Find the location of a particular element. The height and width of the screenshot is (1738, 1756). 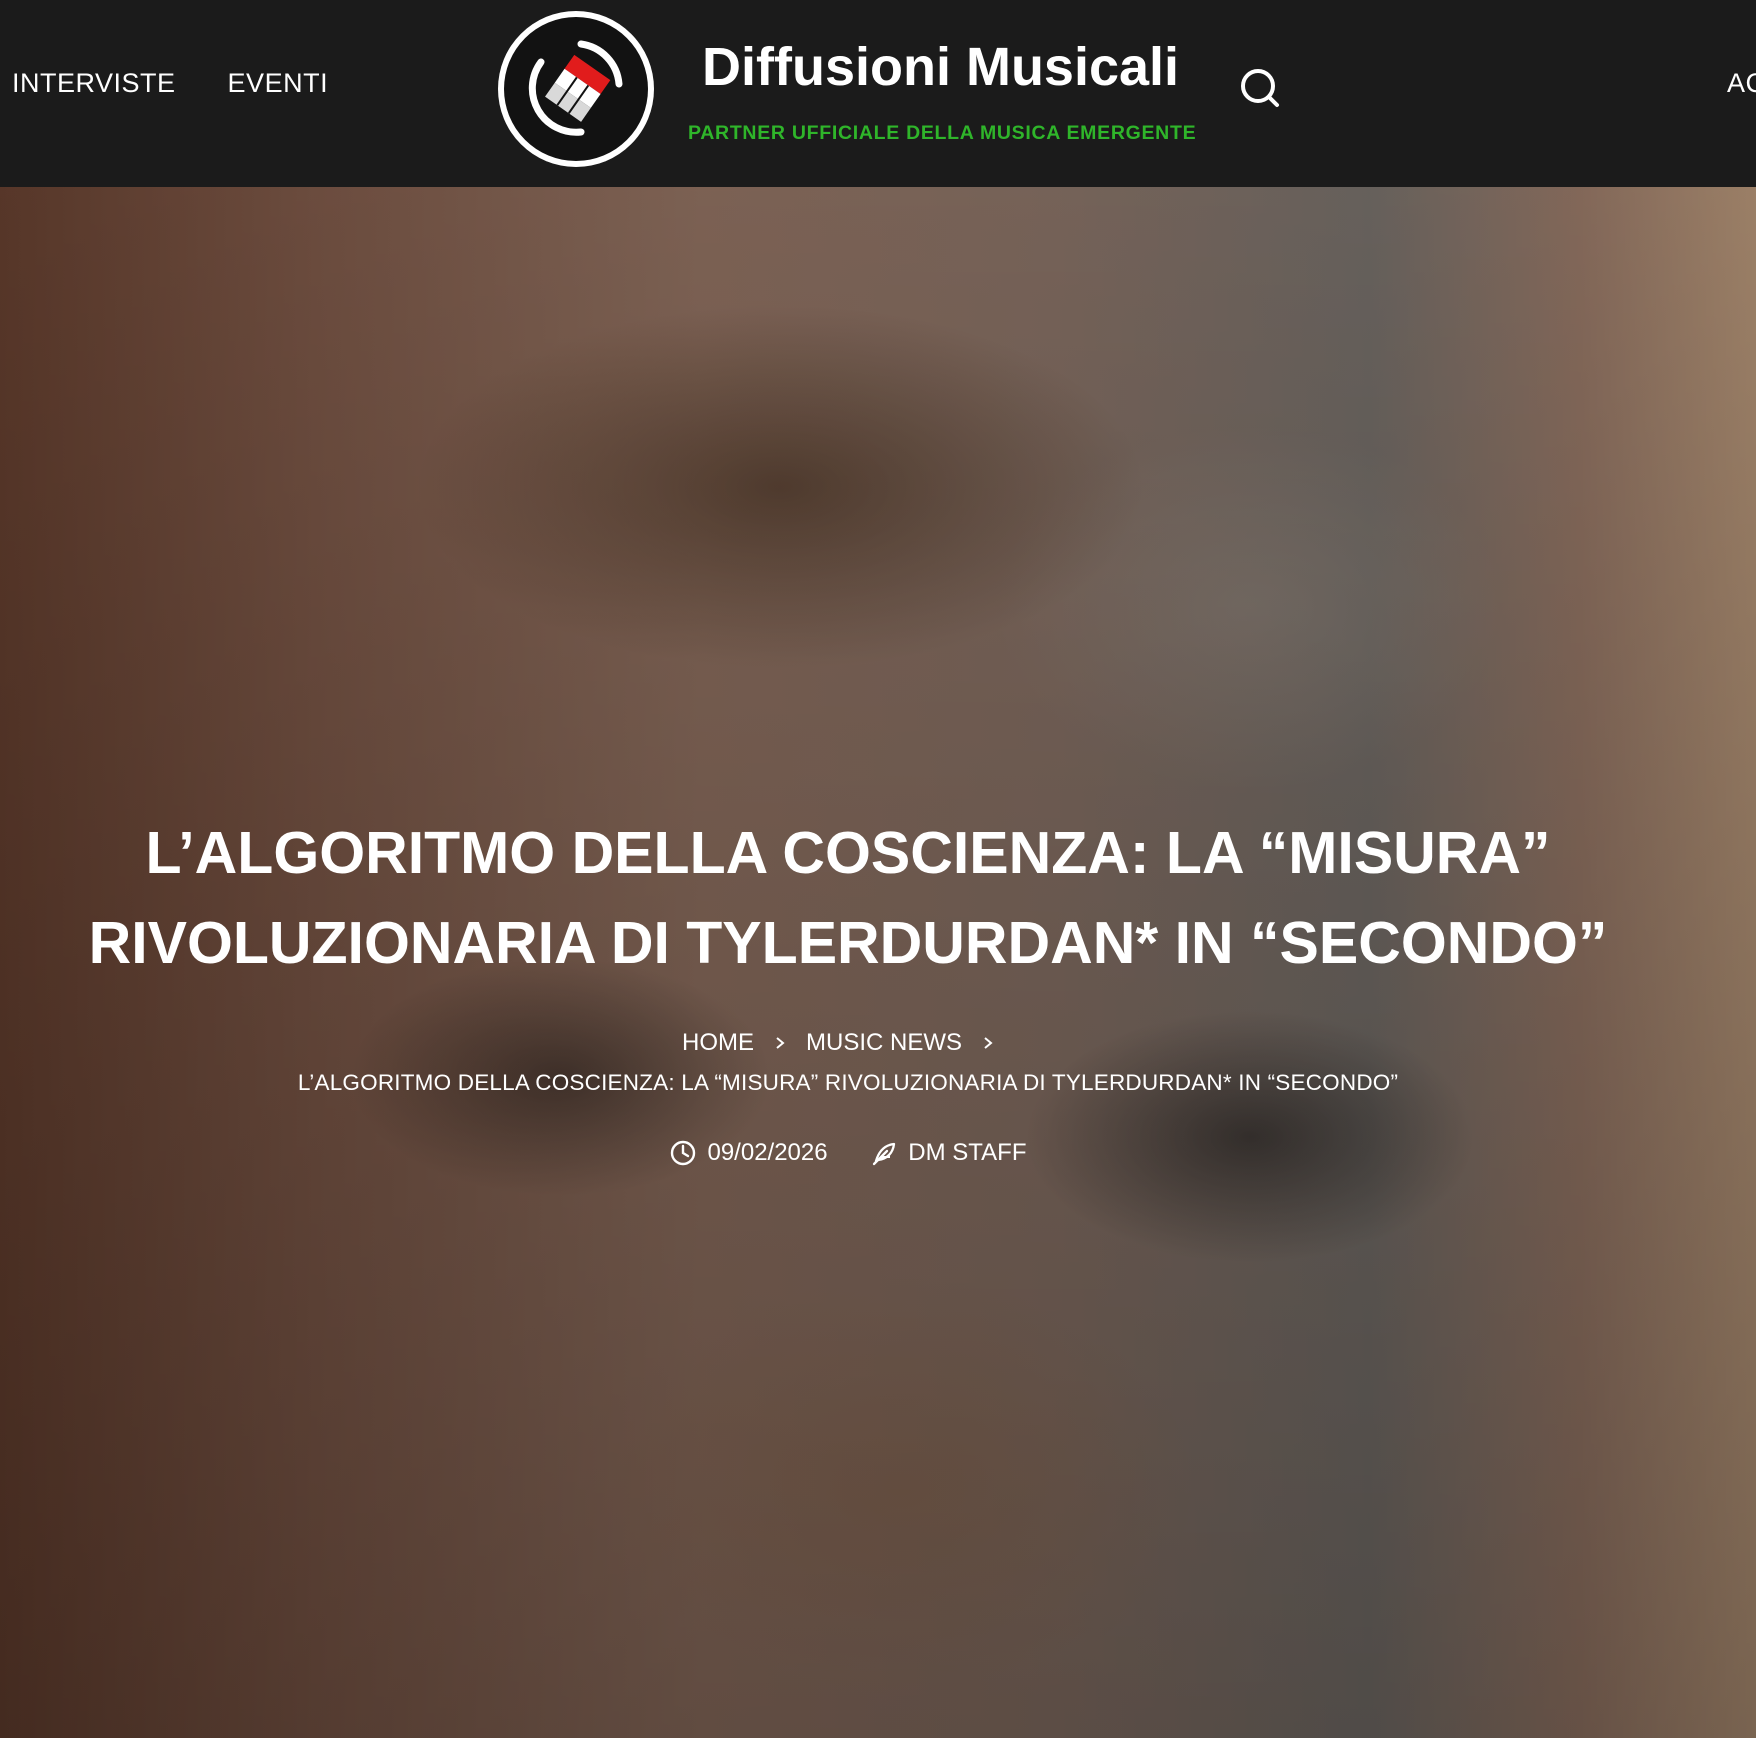

feather-icon is located at coordinates (884, 1154).